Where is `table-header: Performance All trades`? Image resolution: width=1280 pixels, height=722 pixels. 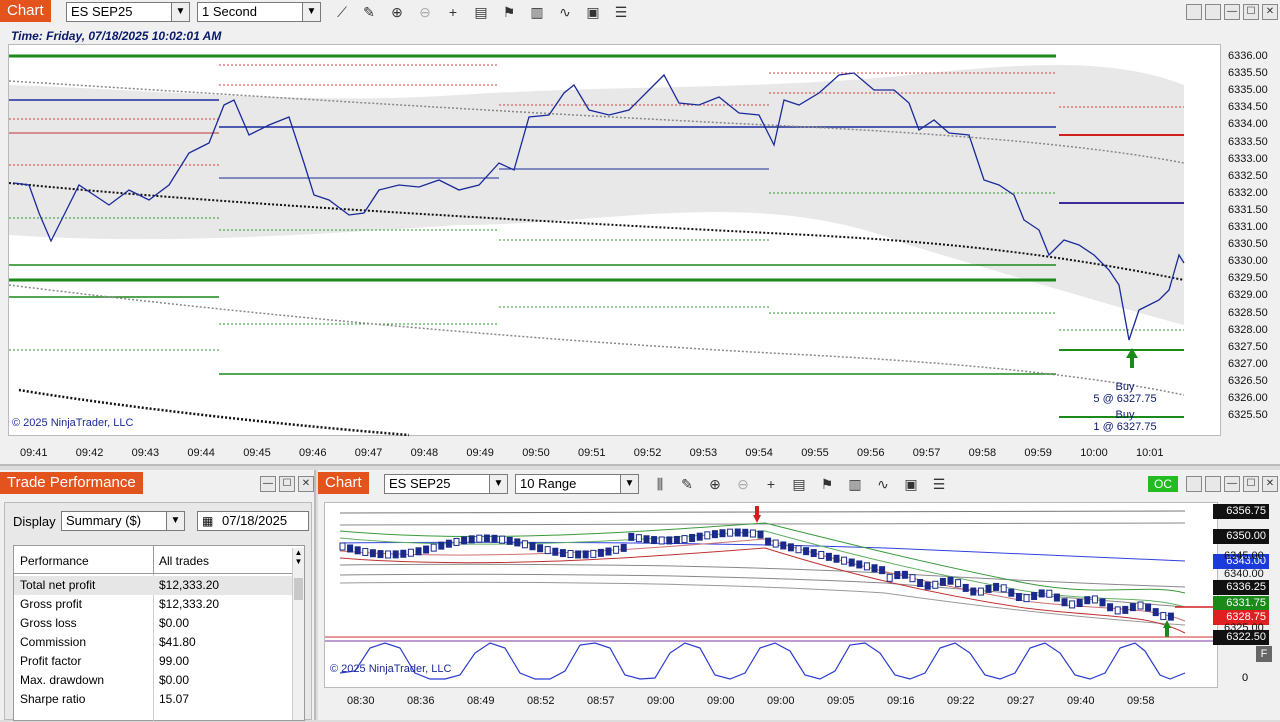
table-header: Performance All trades is located at coordinates (154, 560).